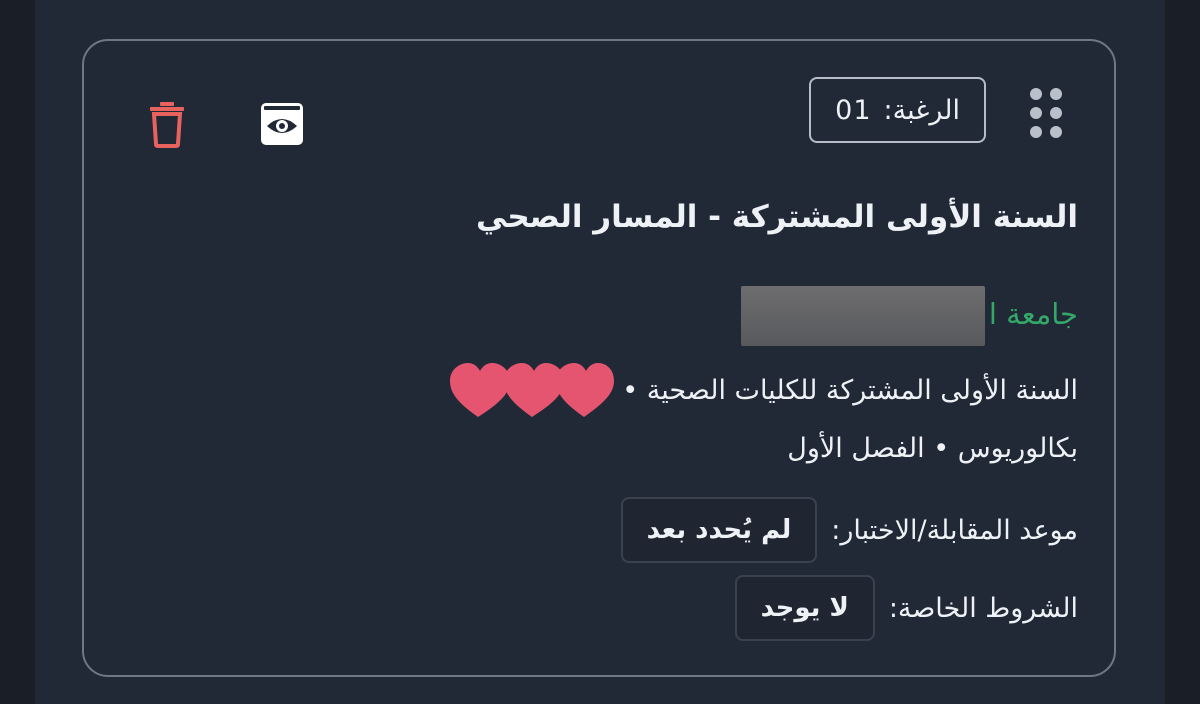  I want to click on preference-number: 01, so click(853, 110).